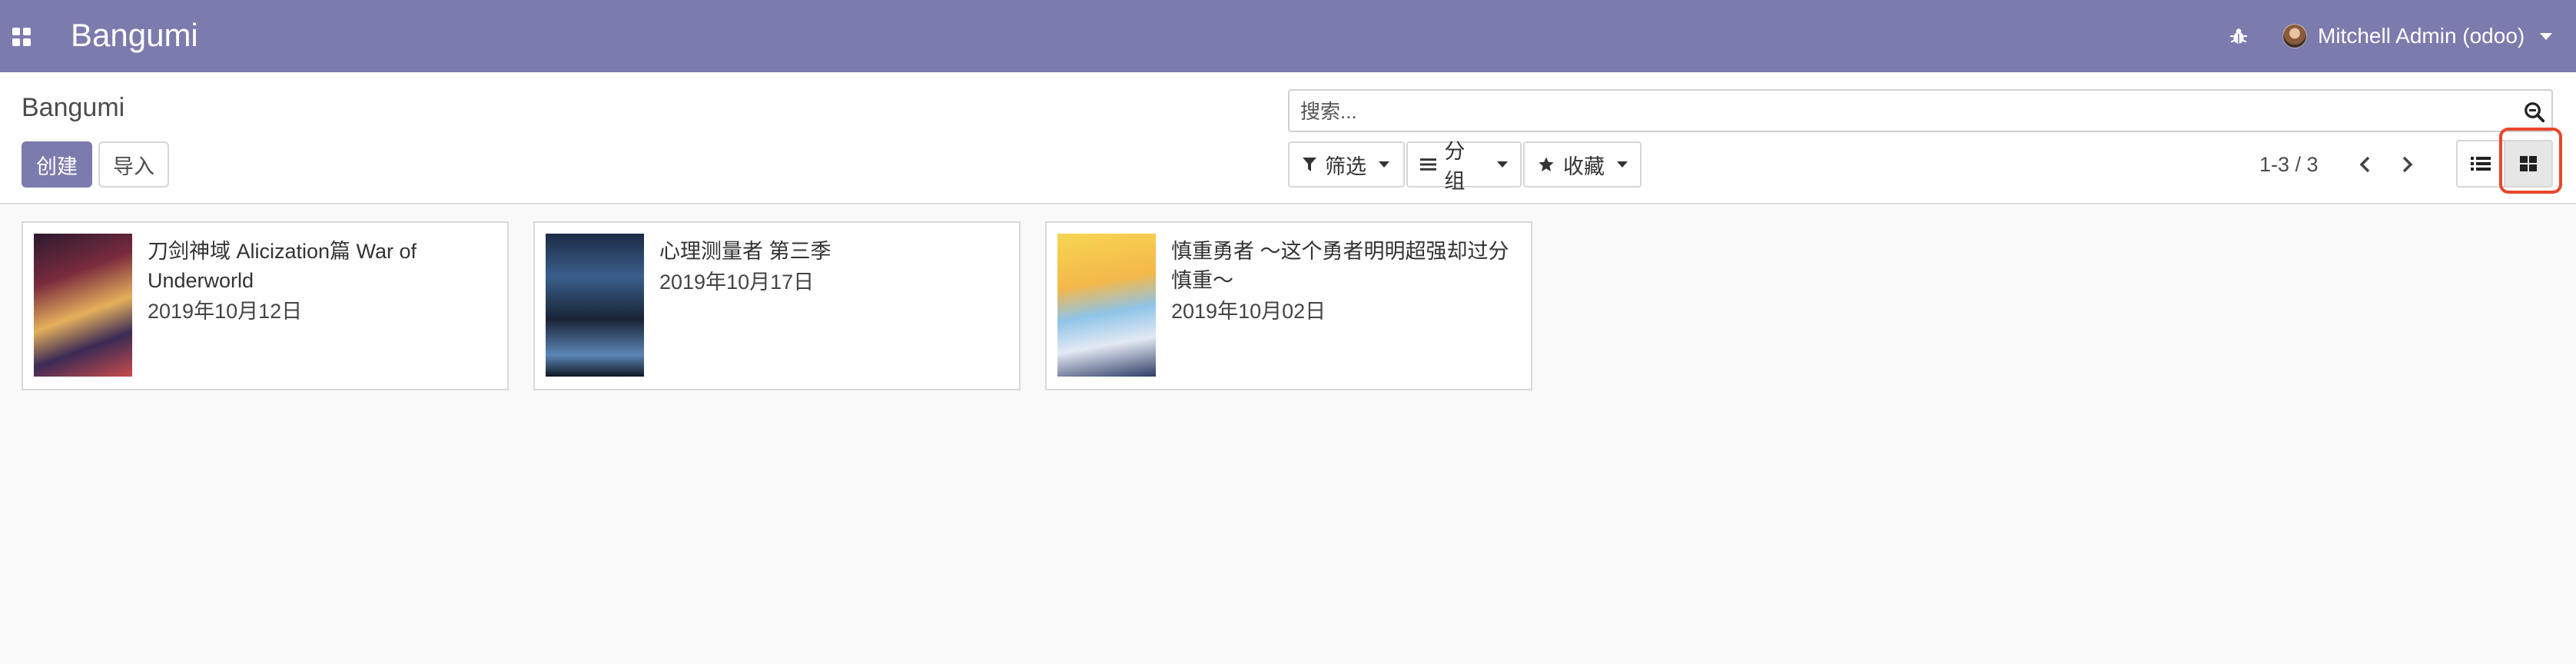 The image size is (2576, 664). I want to click on group-by-label: 分组, so click(1455, 166).